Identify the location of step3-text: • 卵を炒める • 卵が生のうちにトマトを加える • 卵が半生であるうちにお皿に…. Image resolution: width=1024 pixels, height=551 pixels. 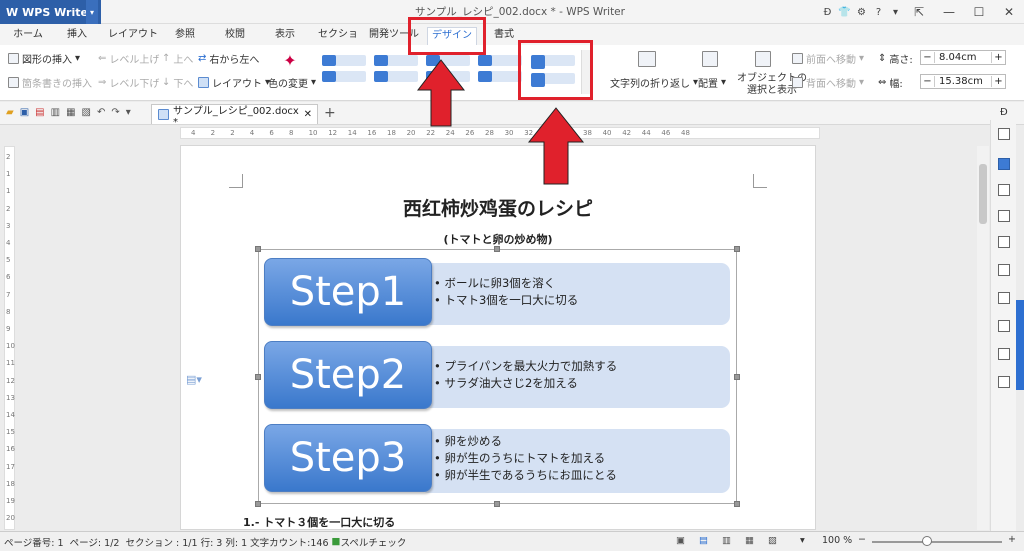
(575, 461).